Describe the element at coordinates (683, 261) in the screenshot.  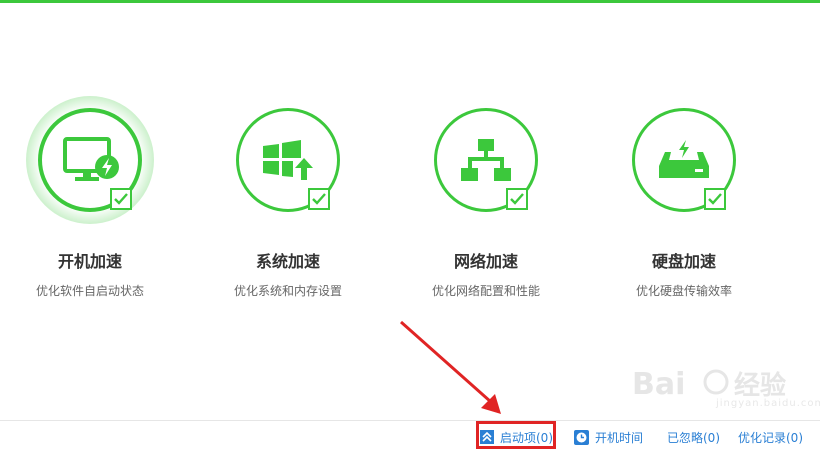
I see `card-title: 硬盘加速` at that location.